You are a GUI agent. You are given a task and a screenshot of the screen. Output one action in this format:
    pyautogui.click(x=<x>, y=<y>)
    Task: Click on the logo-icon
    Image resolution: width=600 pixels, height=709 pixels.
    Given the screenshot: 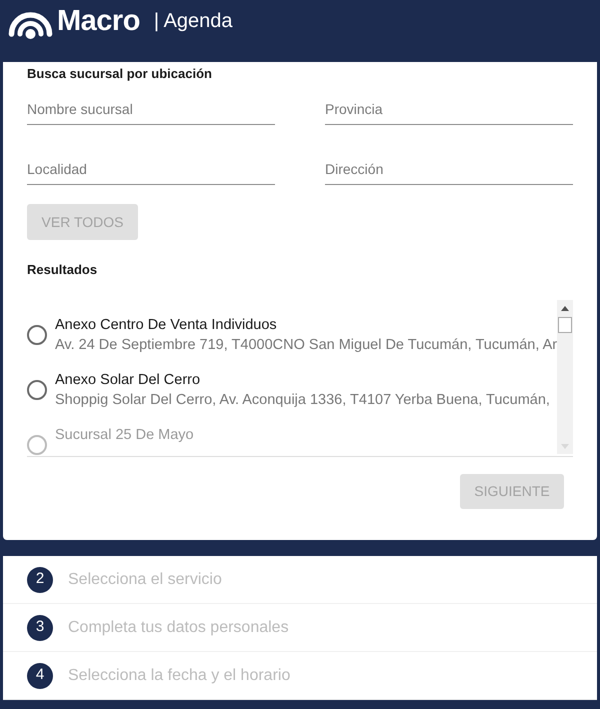 What is the action you would take?
    pyautogui.click(x=30, y=24)
    